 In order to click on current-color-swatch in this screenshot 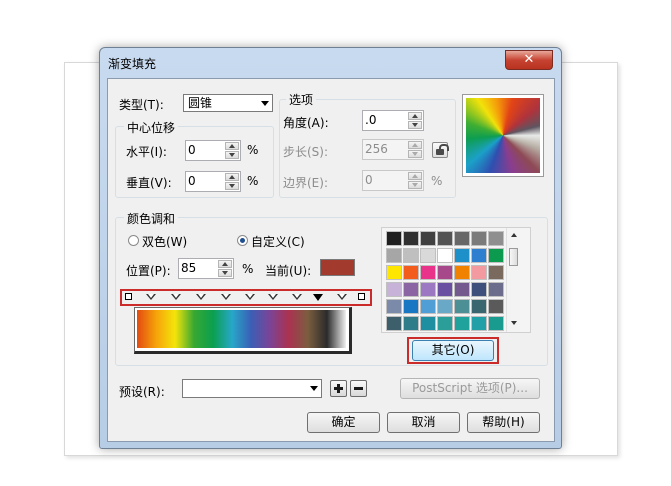, I will do `click(337, 267)`.